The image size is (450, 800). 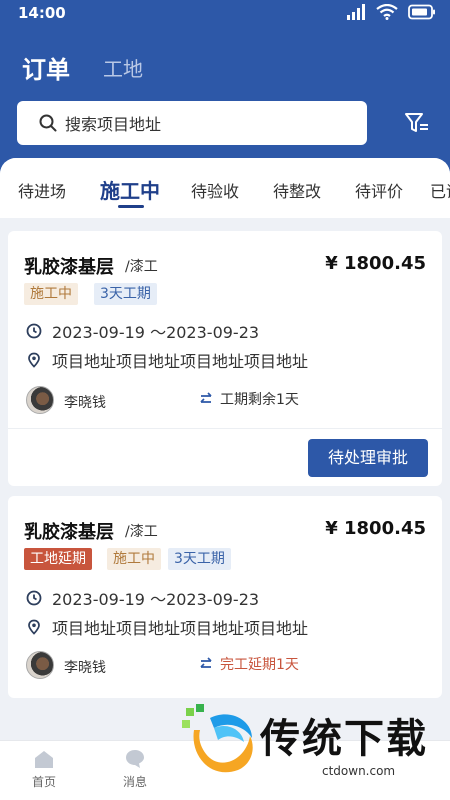 What do you see at coordinates (225, 14) in the screenshot?
I see `status-bar: 14:00` at bounding box center [225, 14].